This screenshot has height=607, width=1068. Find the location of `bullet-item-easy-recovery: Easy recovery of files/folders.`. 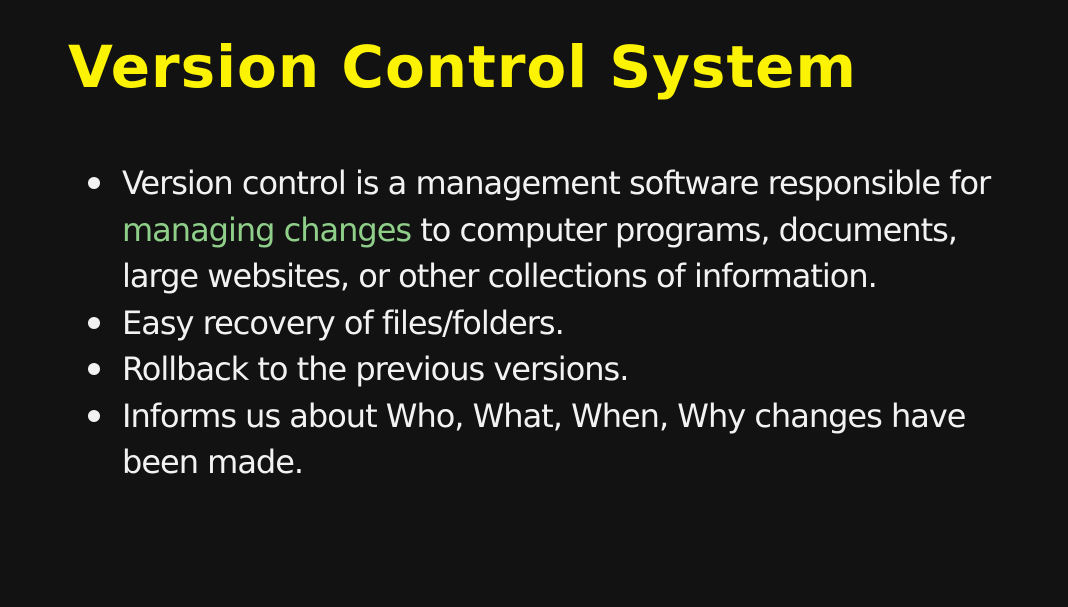

bullet-item-easy-recovery: Easy recovery of files/folders. is located at coordinates (563, 323).